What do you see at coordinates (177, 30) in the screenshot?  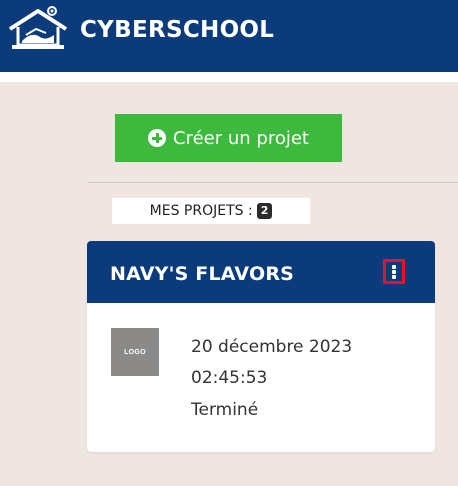 I see `brand-title: CYBERSCHOOL` at bounding box center [177, 30].